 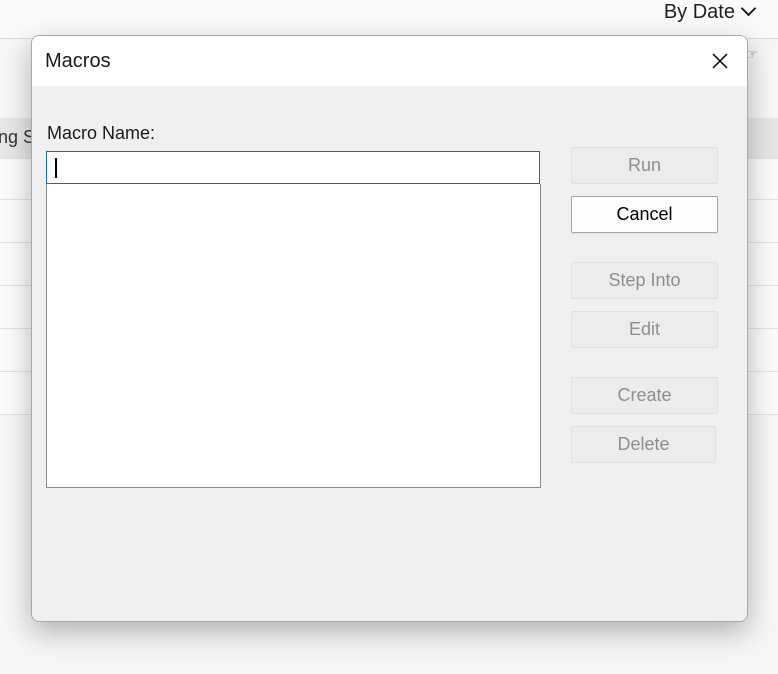 I want to click on run-button: Run, so click(x=644, y=165).